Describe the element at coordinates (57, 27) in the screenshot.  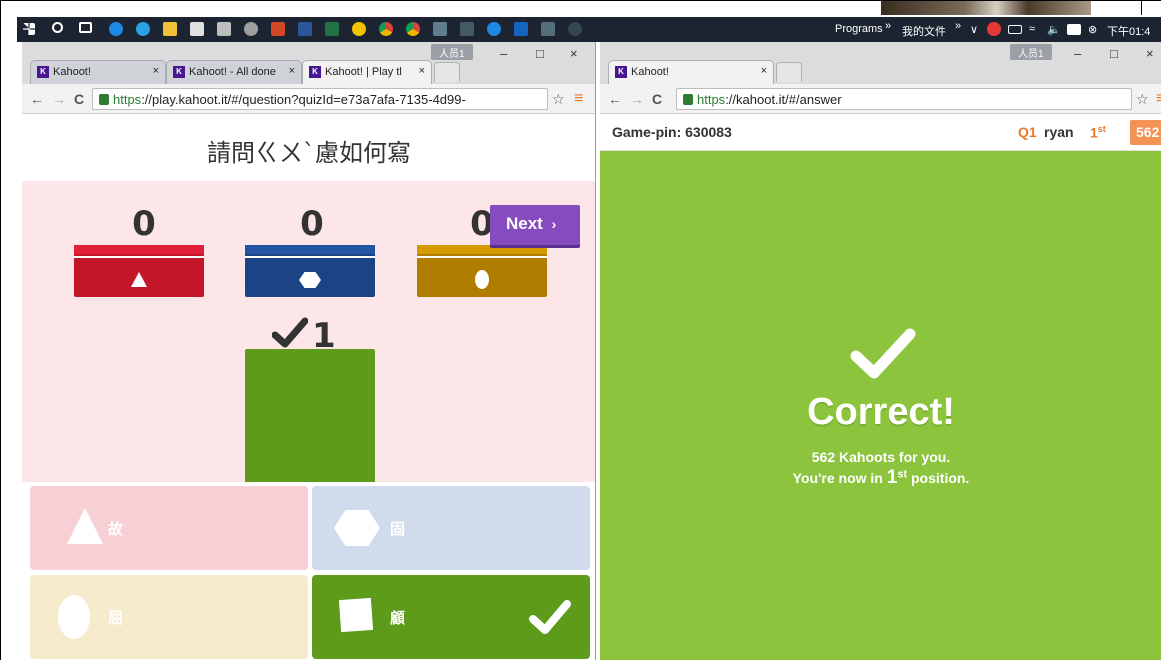
I see `search-icon` at that location.